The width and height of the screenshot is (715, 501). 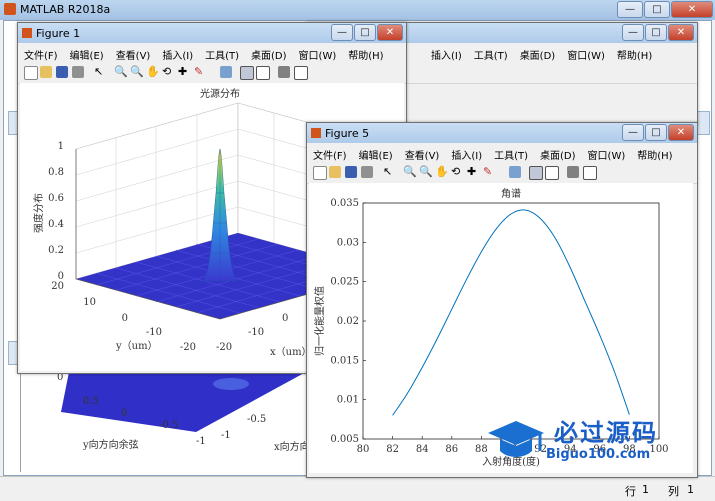 What do you see at coordinates (598, 454) in the screenshot?
I see `watermark-url: Biguo100.com` at bounding box center [598, 454].